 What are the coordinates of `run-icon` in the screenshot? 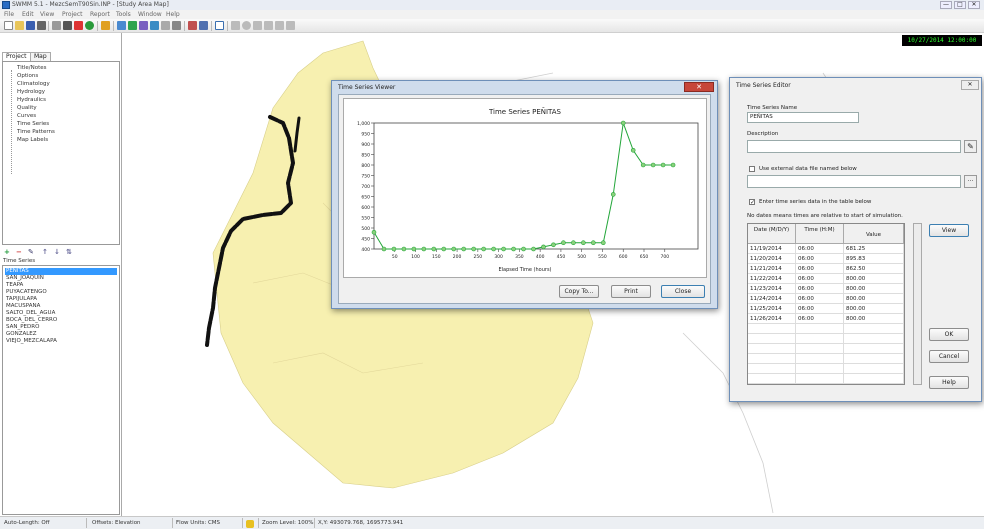 It's located at (89, 25).